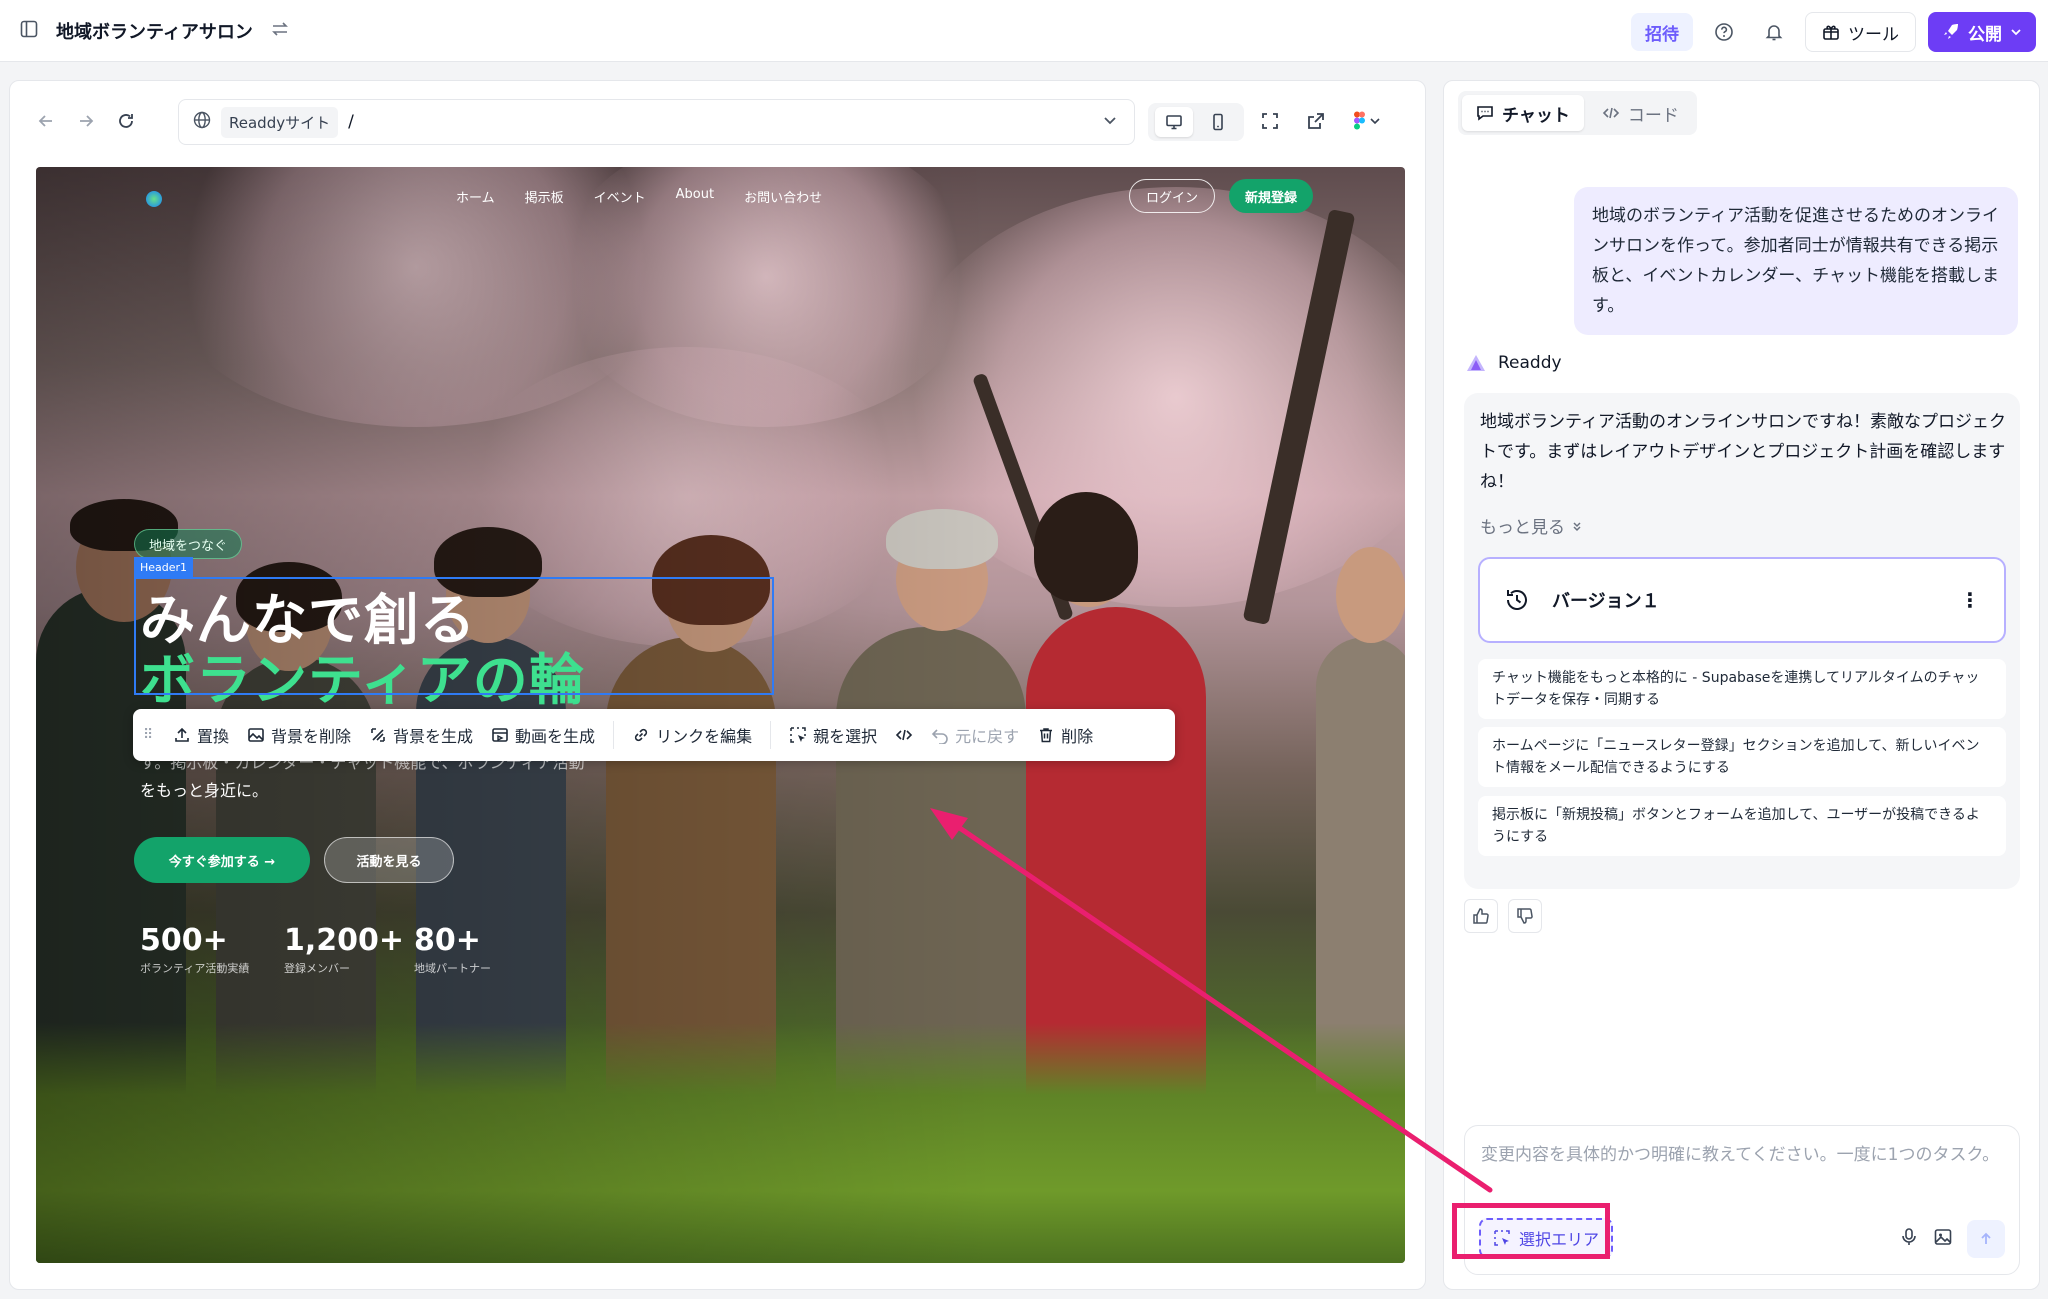 Image resolution: width=2048 pixels, height=1299 pixels. What do you see at coordinates (1514, 363) in the screenshot?
I see `assistant-header: Readdy` at bounding box center [1514, 363].